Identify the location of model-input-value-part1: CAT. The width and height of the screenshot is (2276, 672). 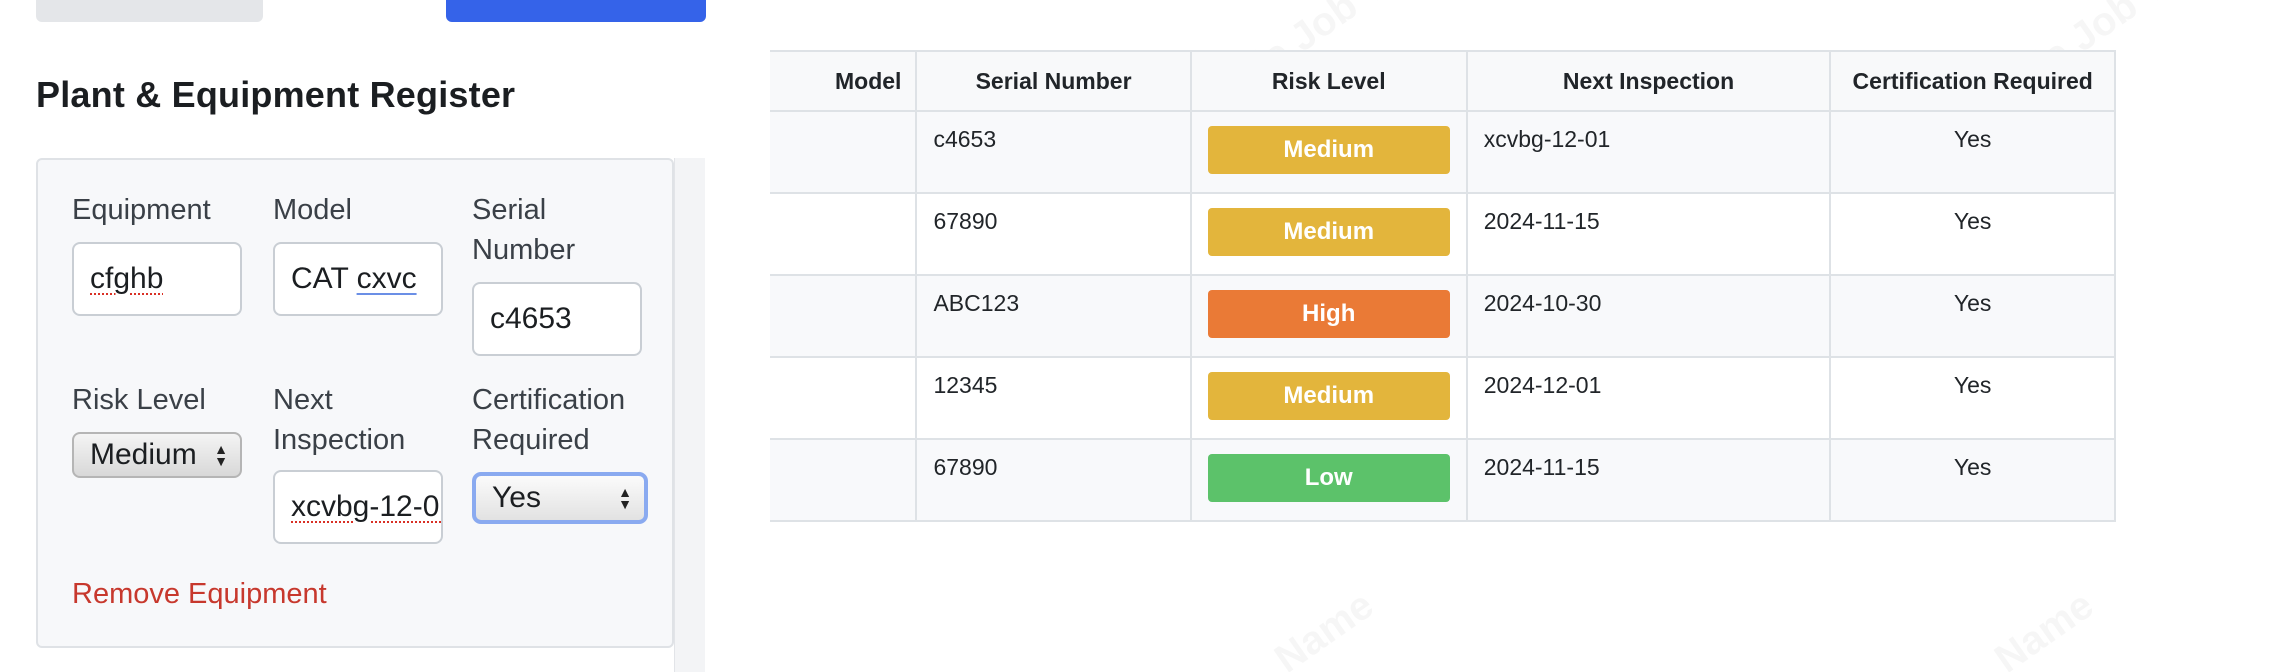
(324, 278).